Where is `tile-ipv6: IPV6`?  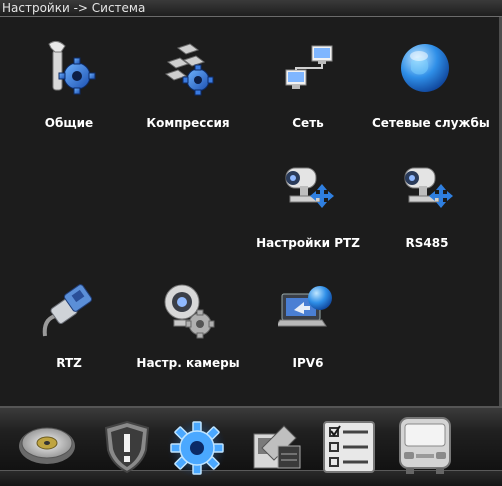
tile-ipv6: IPV6 is located at coordinates (308, 330).